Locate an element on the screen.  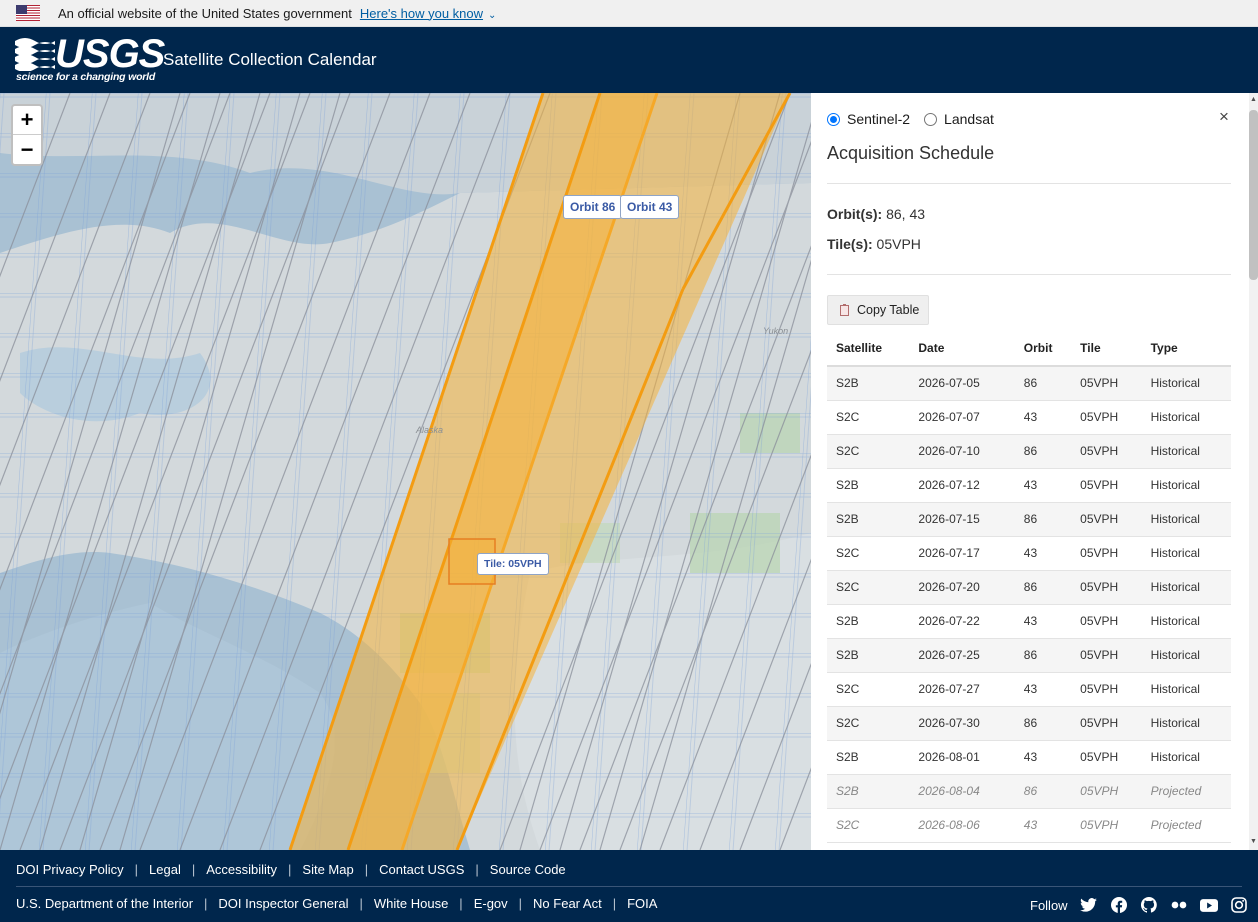
orbit-86-label: Orbit 86 is located at coordinates (593, 207).